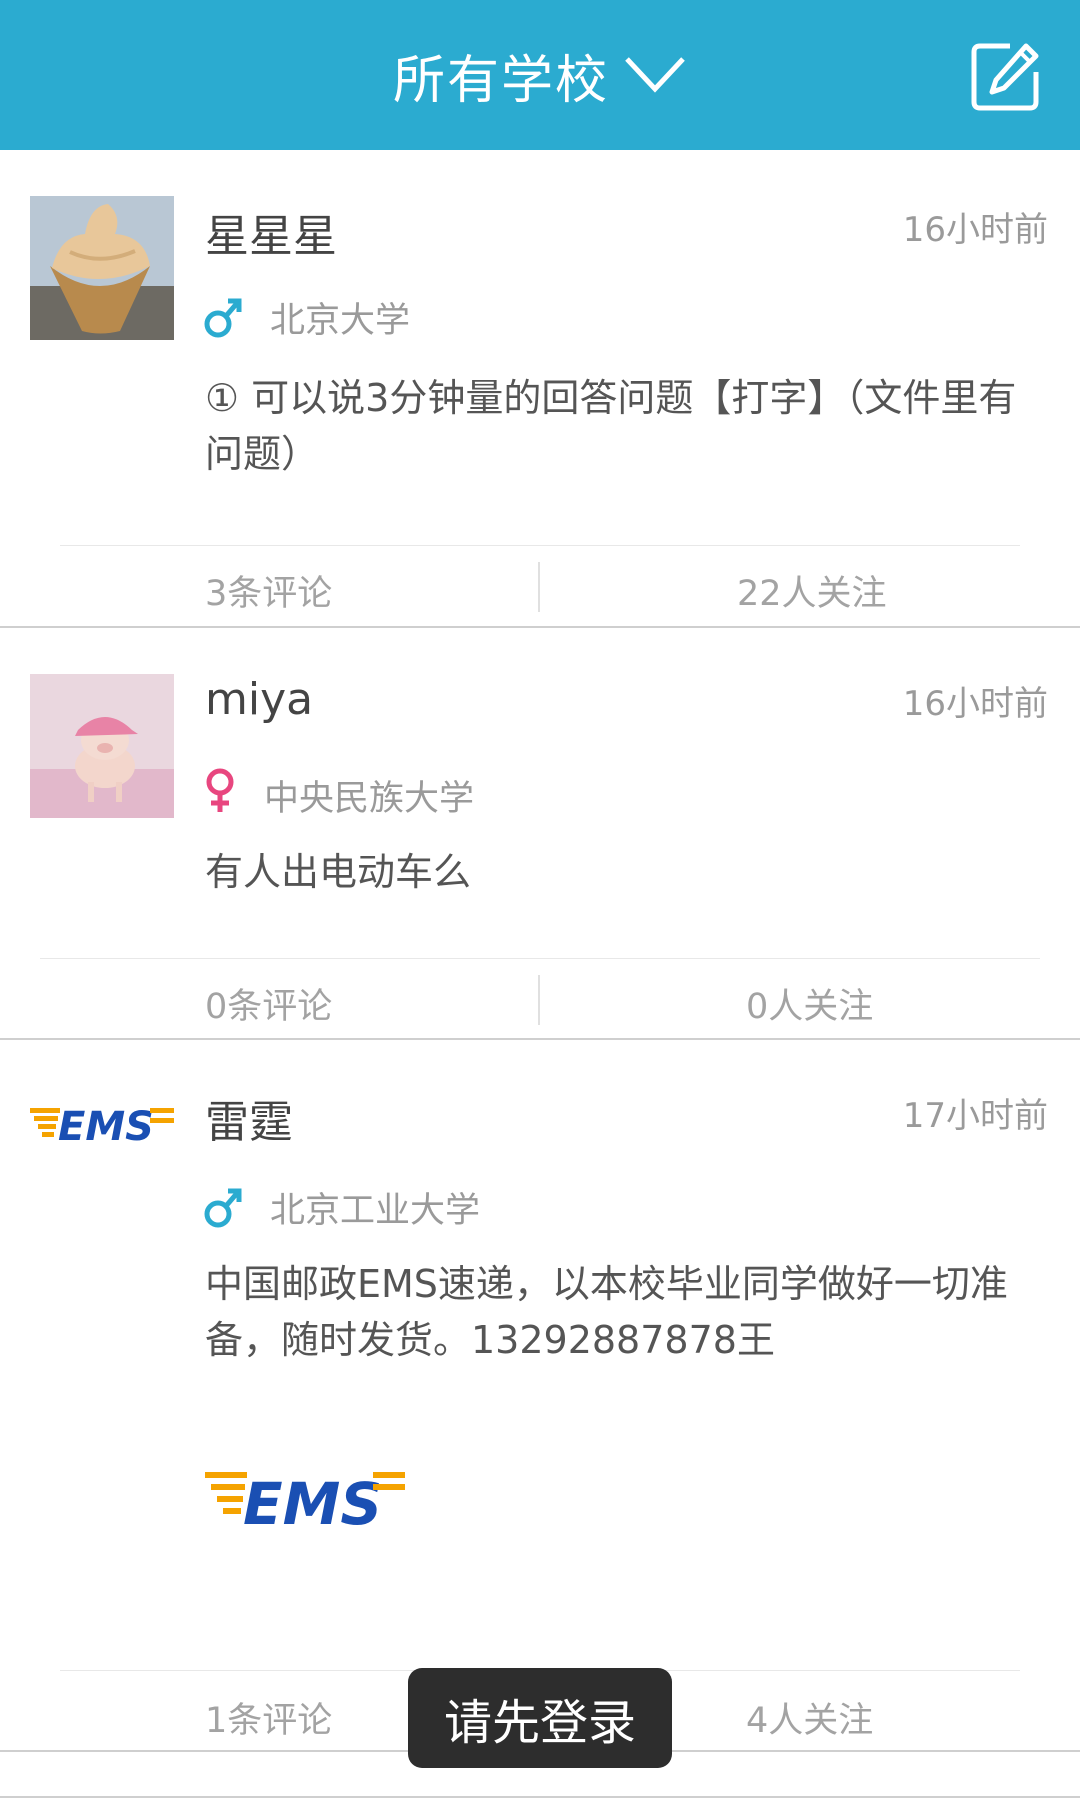  What do you see at coordinates (539, 1723) in the screenshot?
I see `toast-text: 请先登录` at bounding box center [539, 1723].